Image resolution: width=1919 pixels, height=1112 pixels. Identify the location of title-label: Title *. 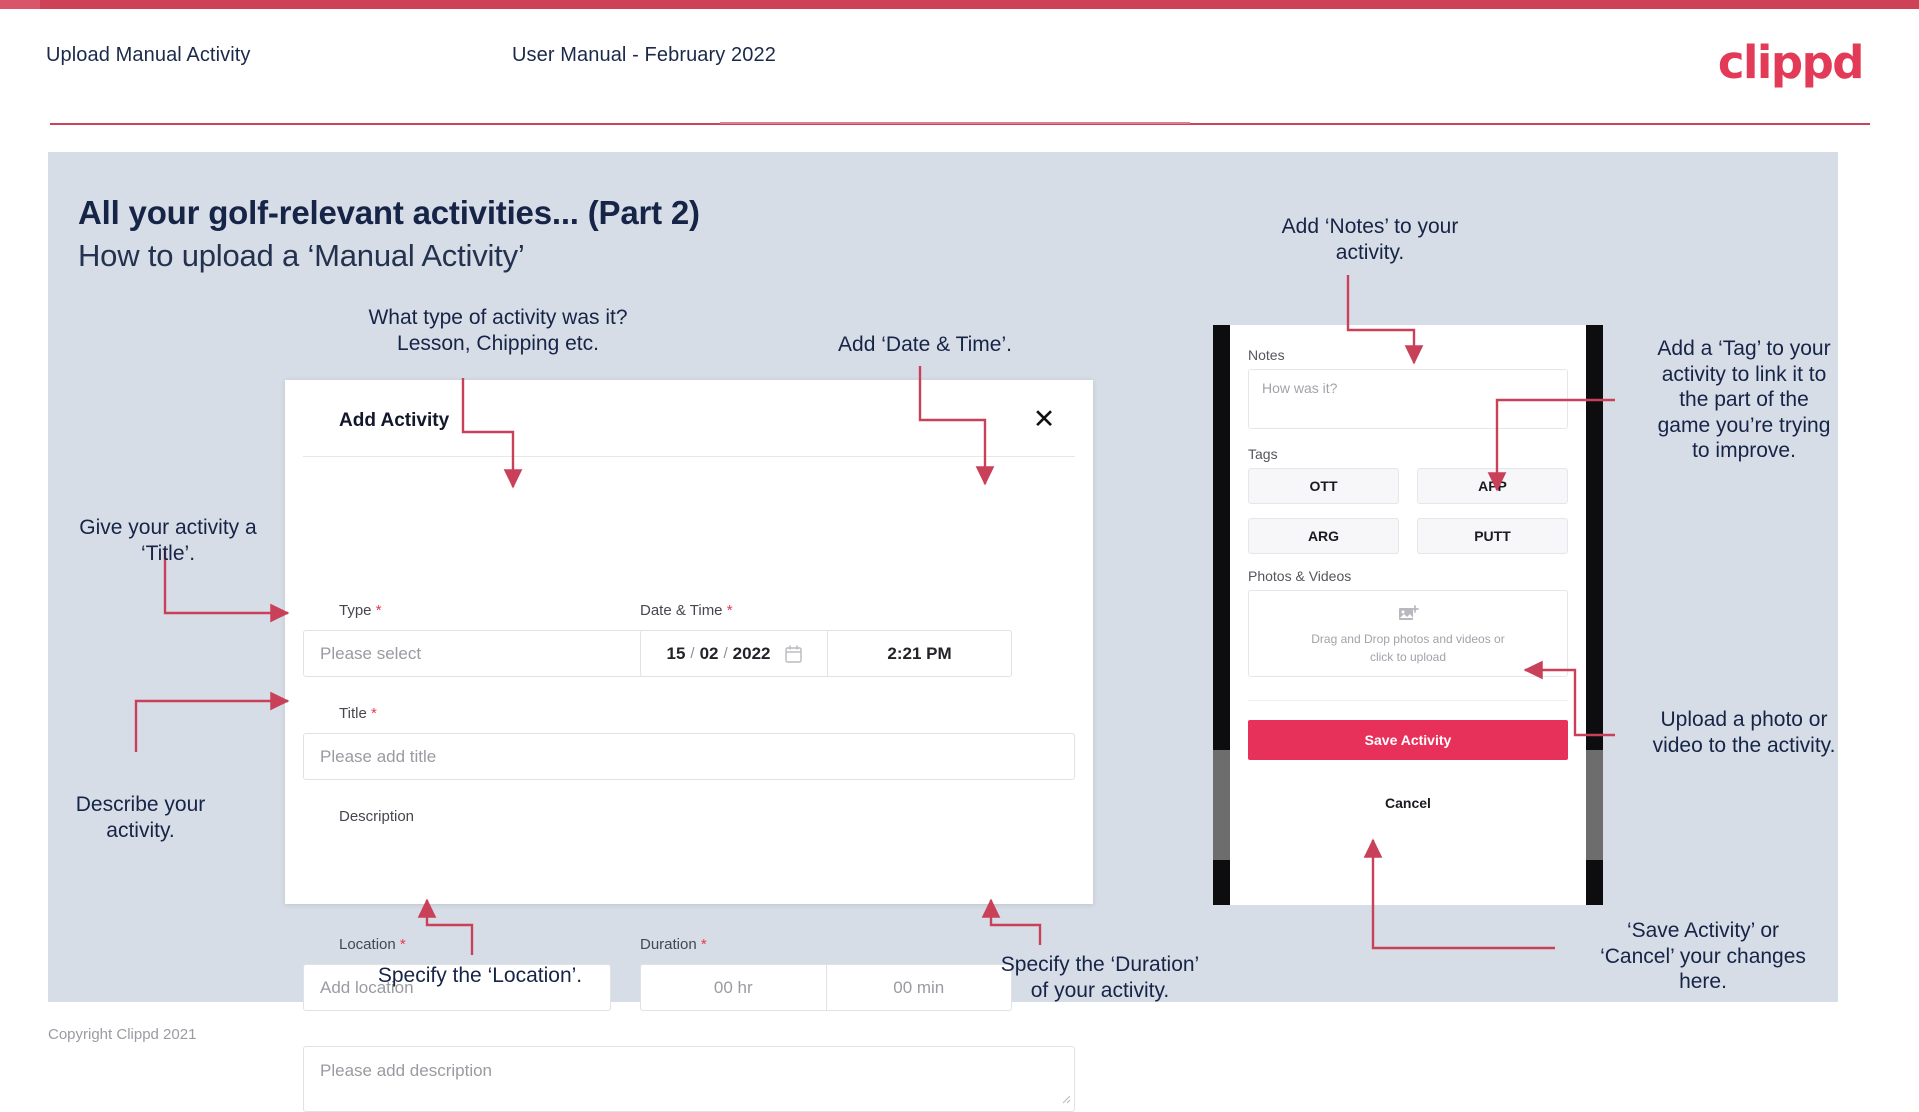
(358, 713).